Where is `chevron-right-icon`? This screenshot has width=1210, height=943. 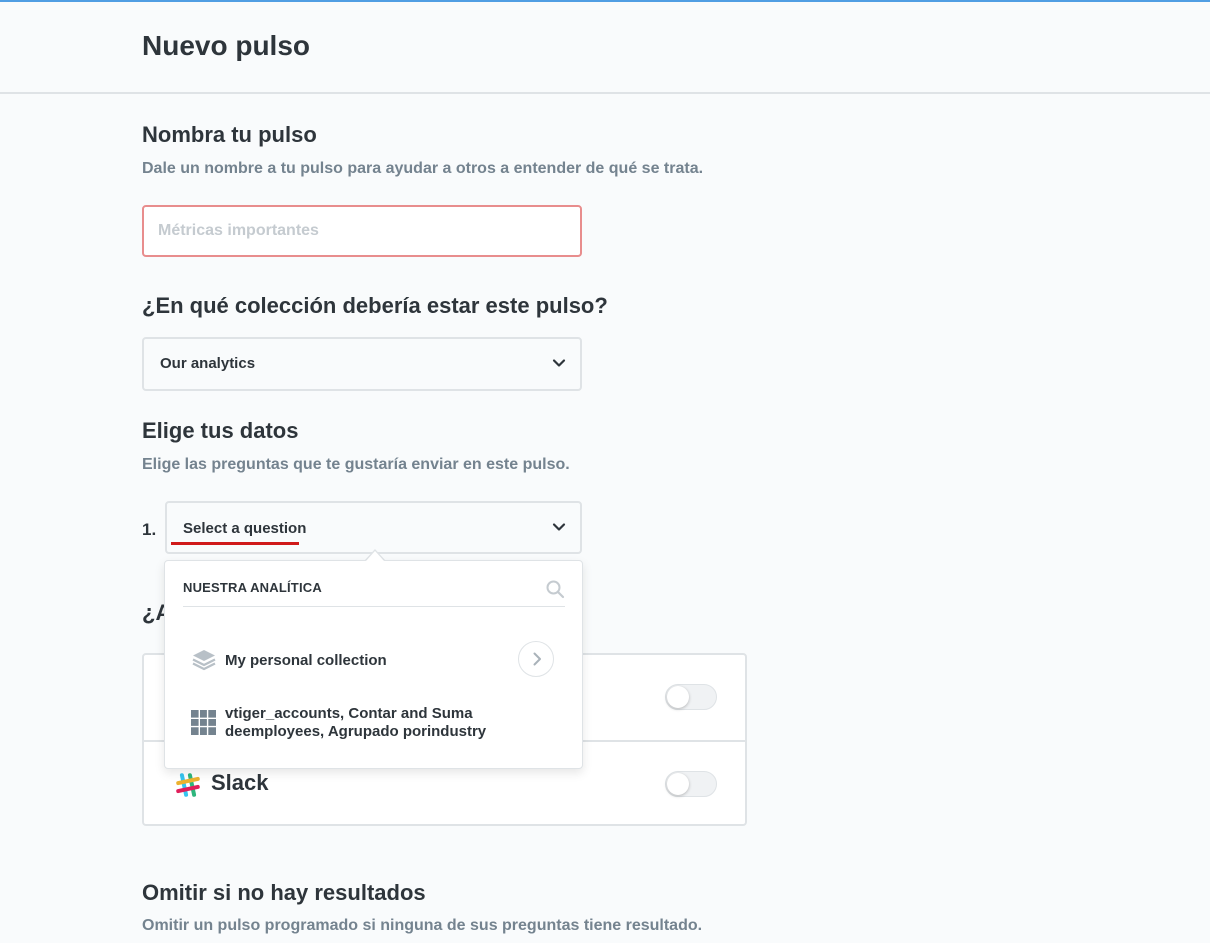 chevron-right-icon is located at coordinates (537, 659).